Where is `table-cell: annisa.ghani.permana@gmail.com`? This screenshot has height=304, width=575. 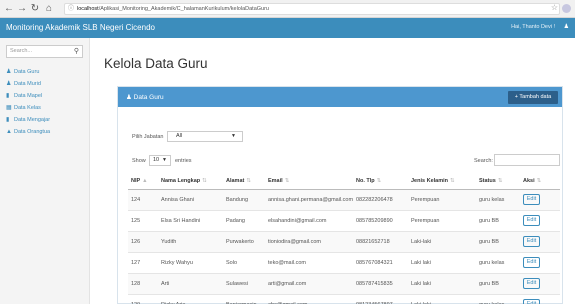
table-cell: annisa.ghani.permana@gmail.com is located at coordinates (309, 199).